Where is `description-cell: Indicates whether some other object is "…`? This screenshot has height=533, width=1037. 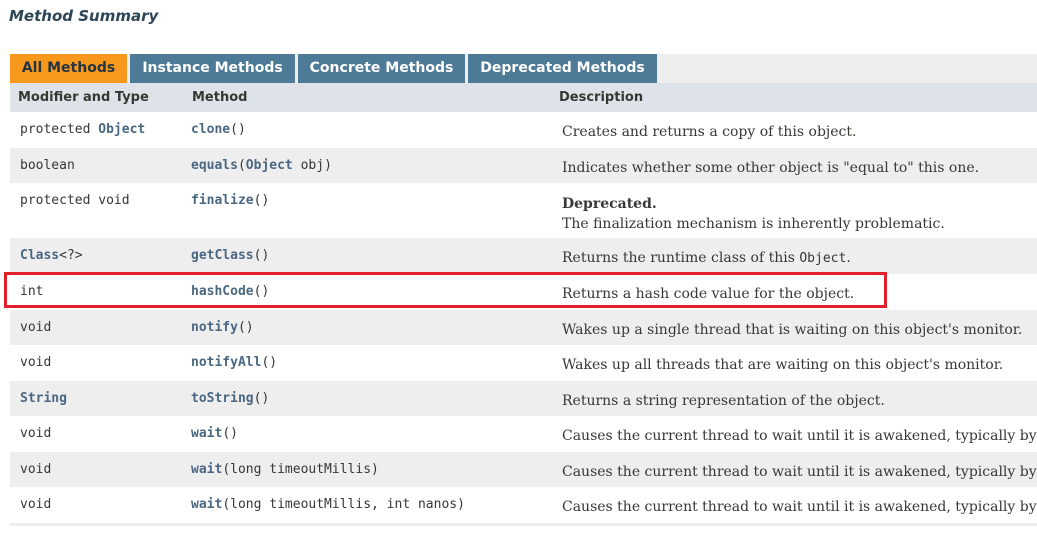 description-cell: Indicates whether some other object is "… is located at coordinates (771, 168).